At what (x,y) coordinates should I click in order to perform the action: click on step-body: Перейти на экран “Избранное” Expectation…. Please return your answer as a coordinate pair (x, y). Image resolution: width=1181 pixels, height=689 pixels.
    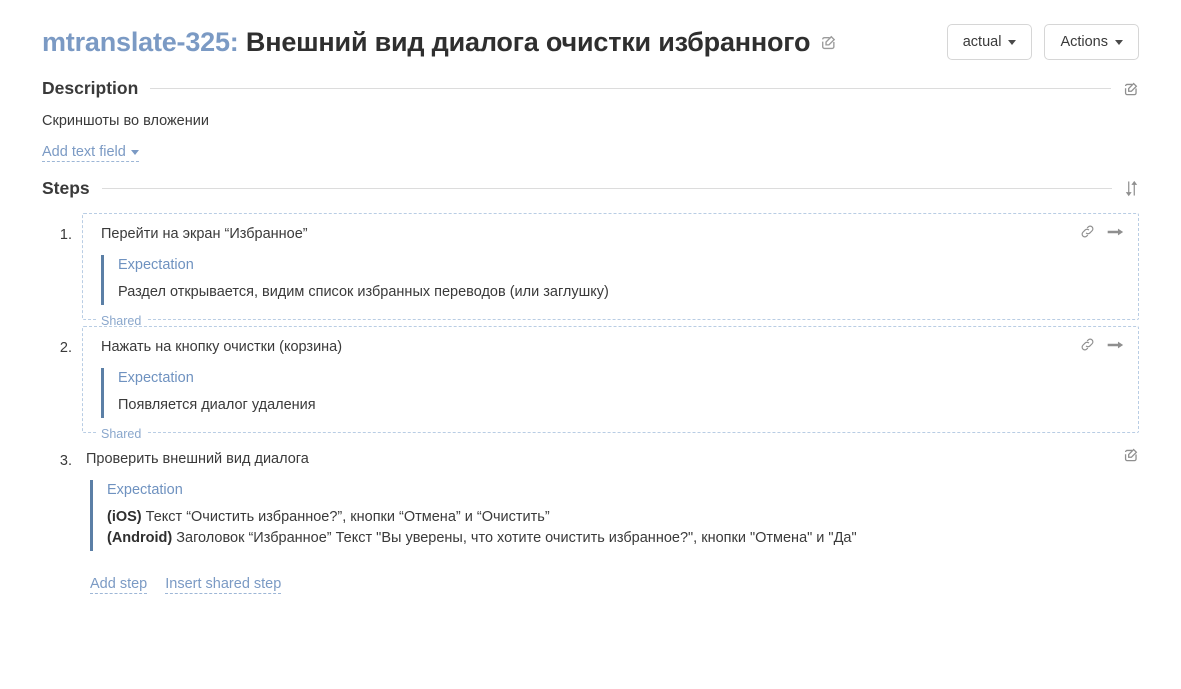
    Looking at the image, I should click on (610, 270).